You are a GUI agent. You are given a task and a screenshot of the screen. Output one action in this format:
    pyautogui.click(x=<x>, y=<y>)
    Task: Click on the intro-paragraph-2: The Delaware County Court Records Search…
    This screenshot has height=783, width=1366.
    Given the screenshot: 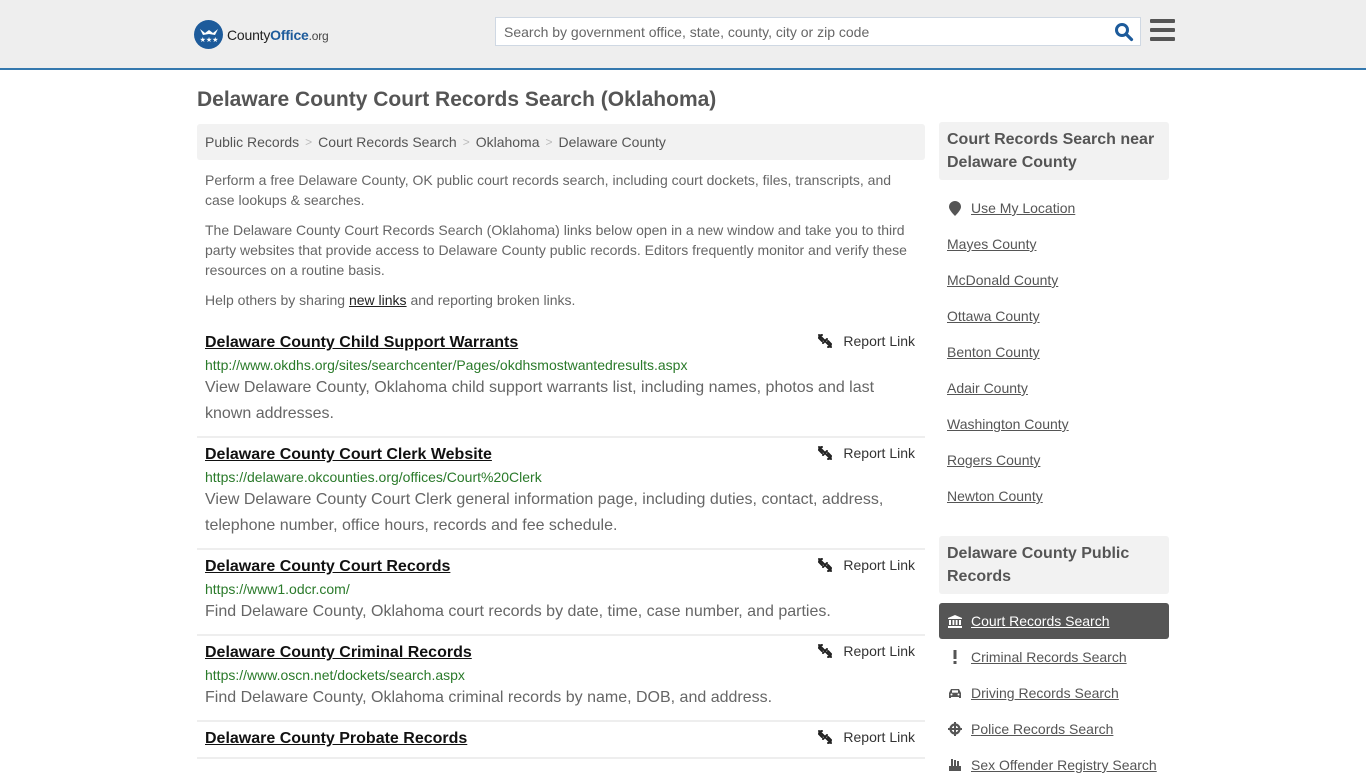 What is the action you would take?
    pyautogui.click(x=556, y=250)
    